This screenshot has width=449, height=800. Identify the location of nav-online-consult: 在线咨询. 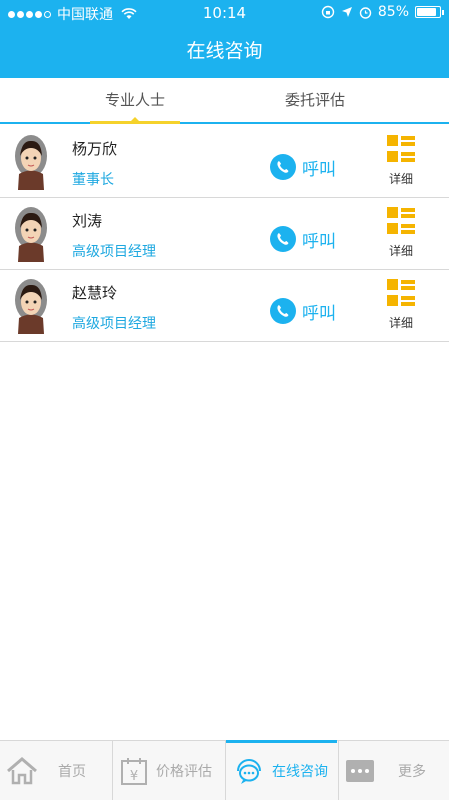
(281, 769).